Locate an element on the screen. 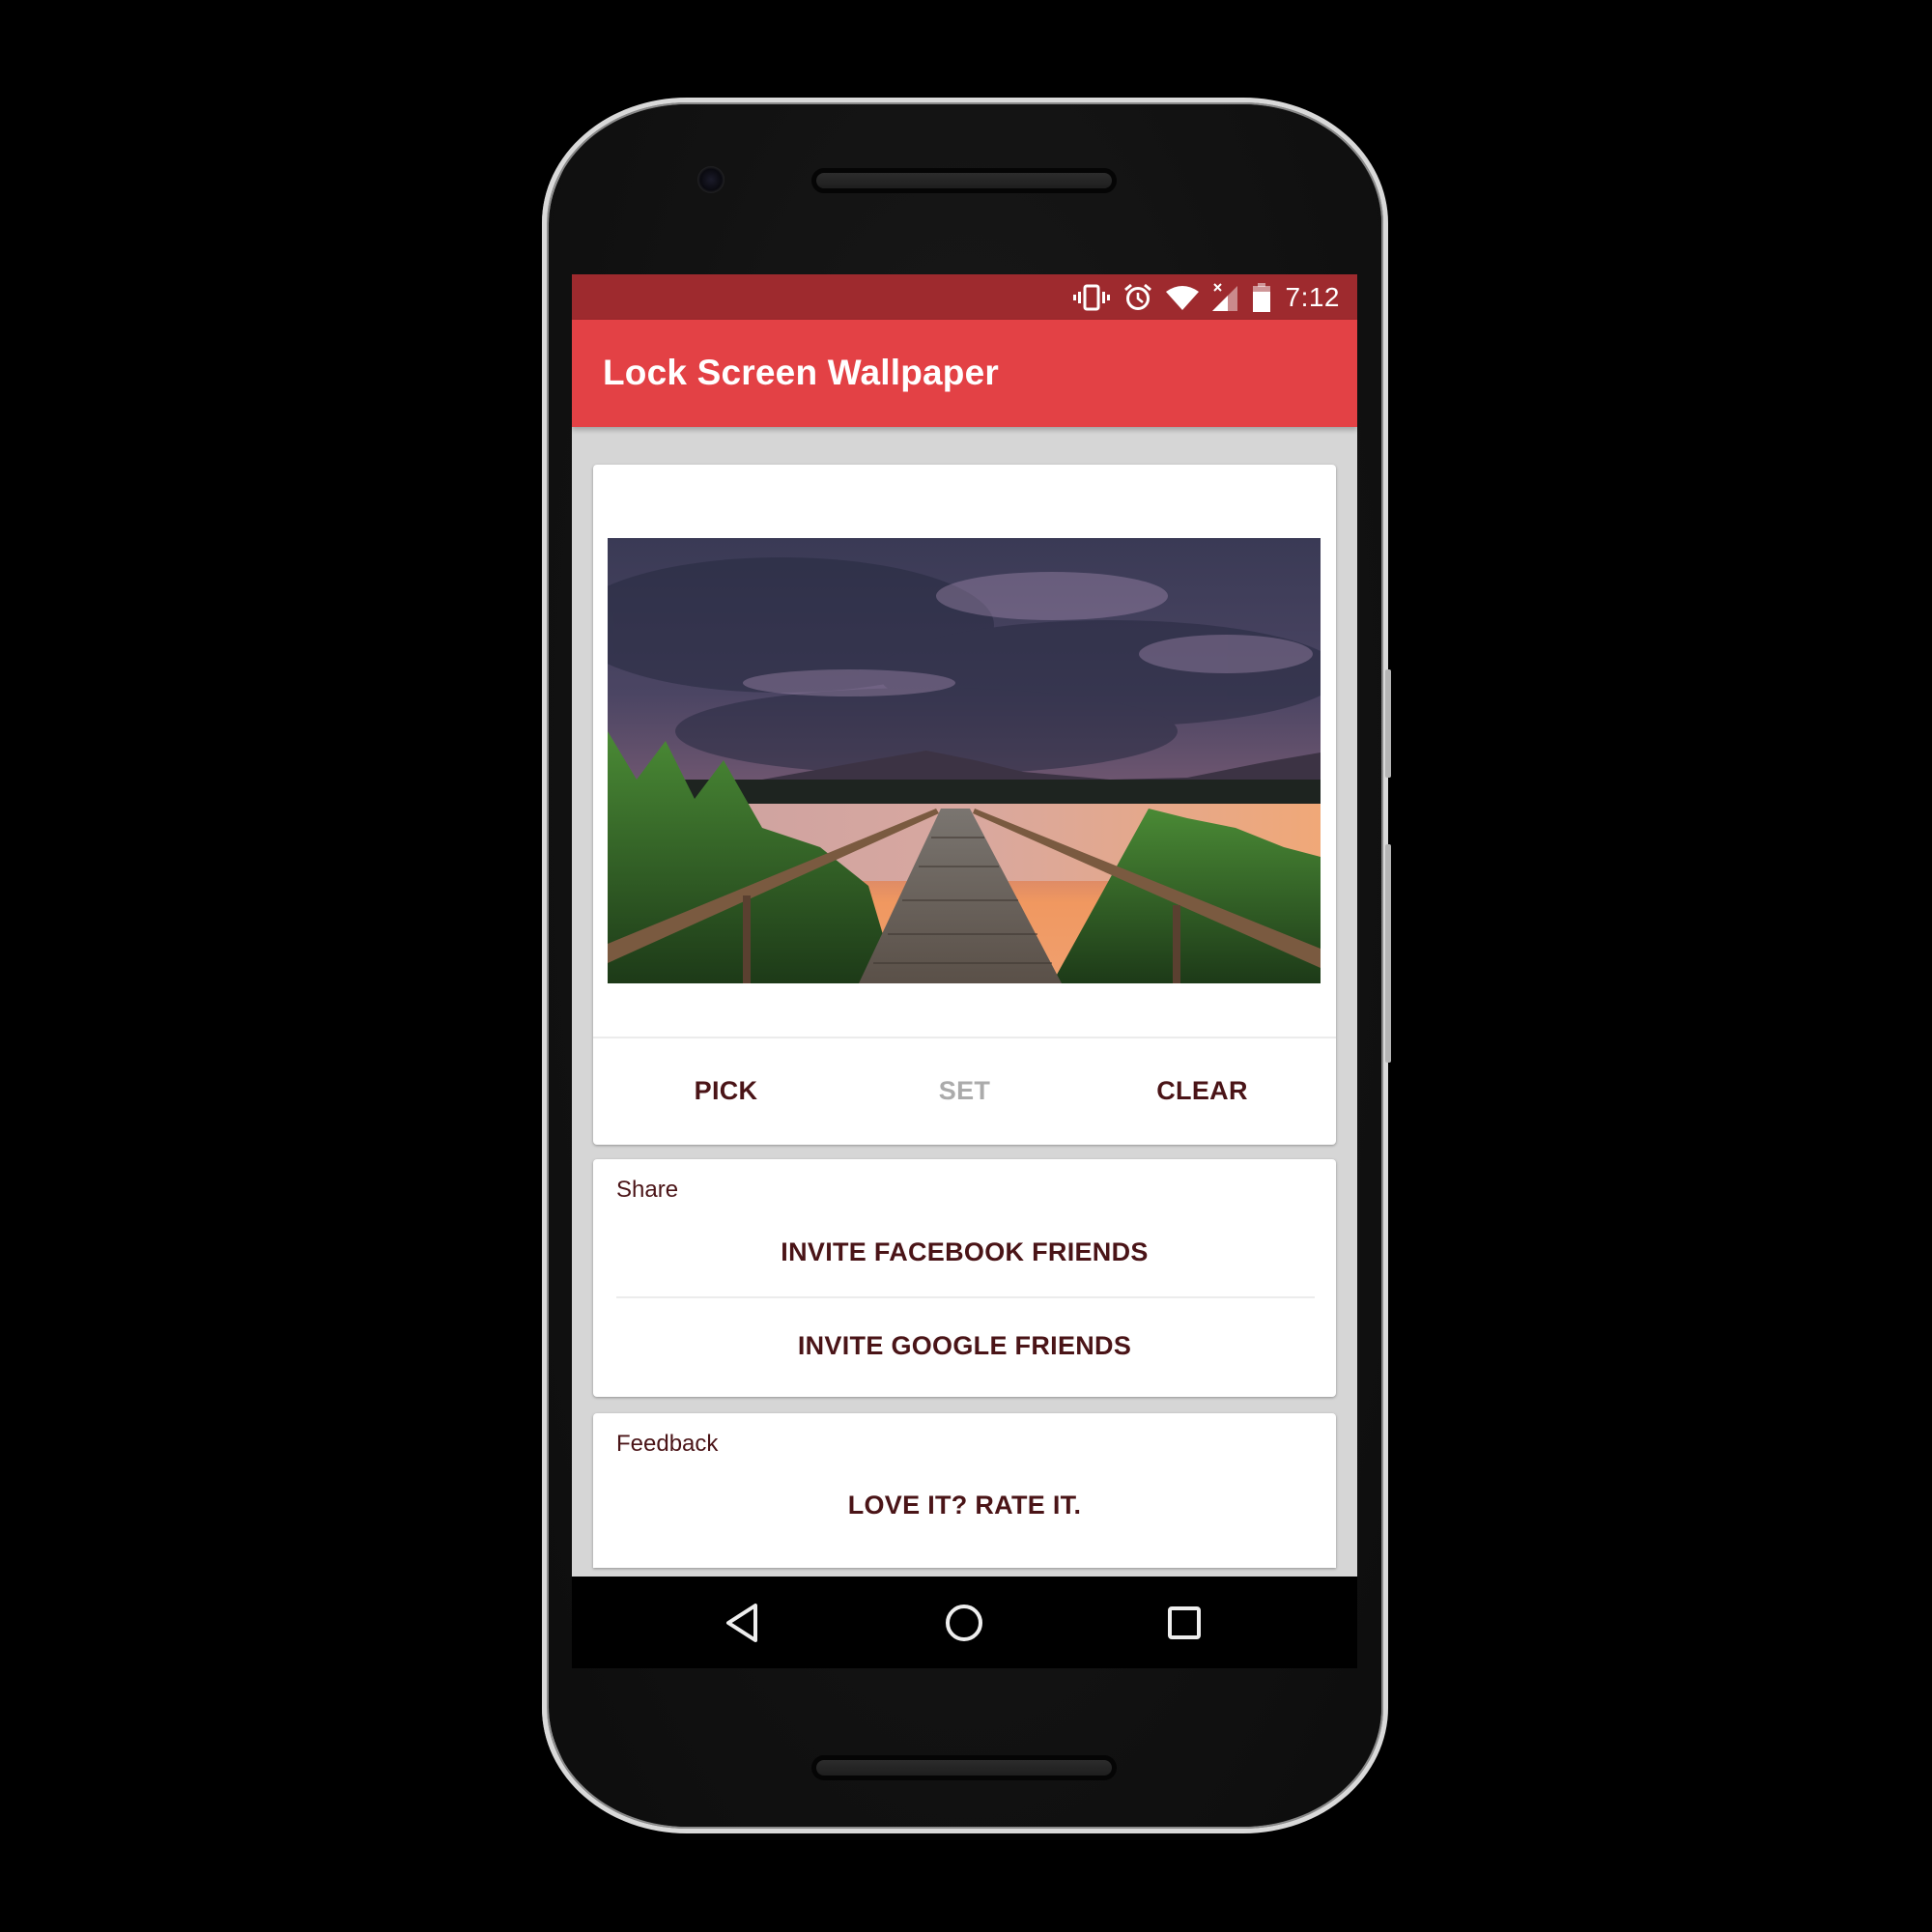 The image size is (1932, 1932). back-icon is located at coordinates (741, 1623).